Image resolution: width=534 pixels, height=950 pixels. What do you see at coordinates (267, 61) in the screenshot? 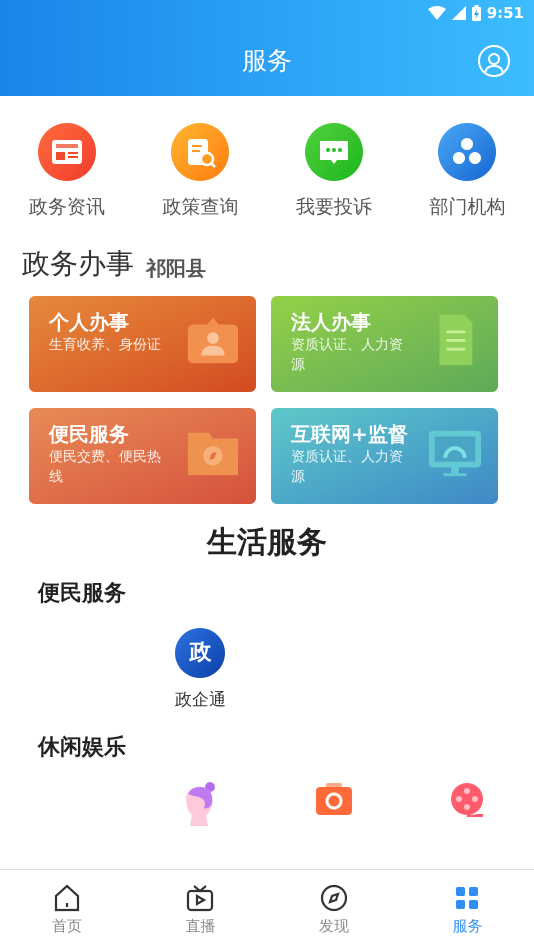
I see `page-title: 服务` at bounding box center [267, 61].